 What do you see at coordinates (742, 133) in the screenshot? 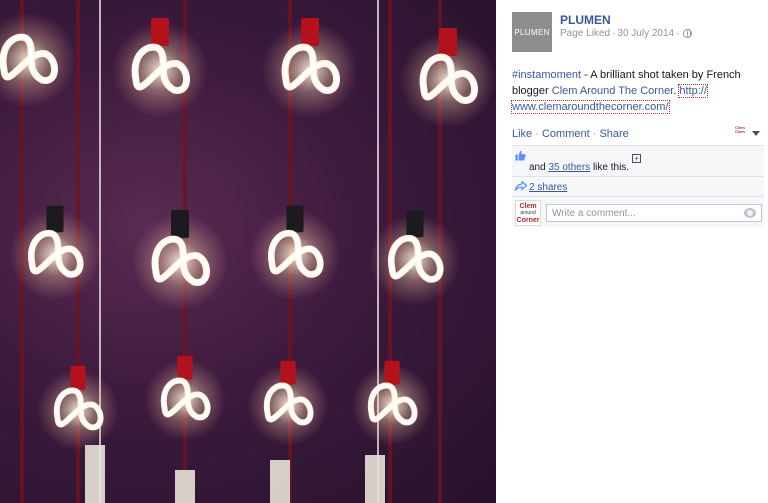
I see `post-as-avatar: Clem Clem` at bounding box center [742, 133].